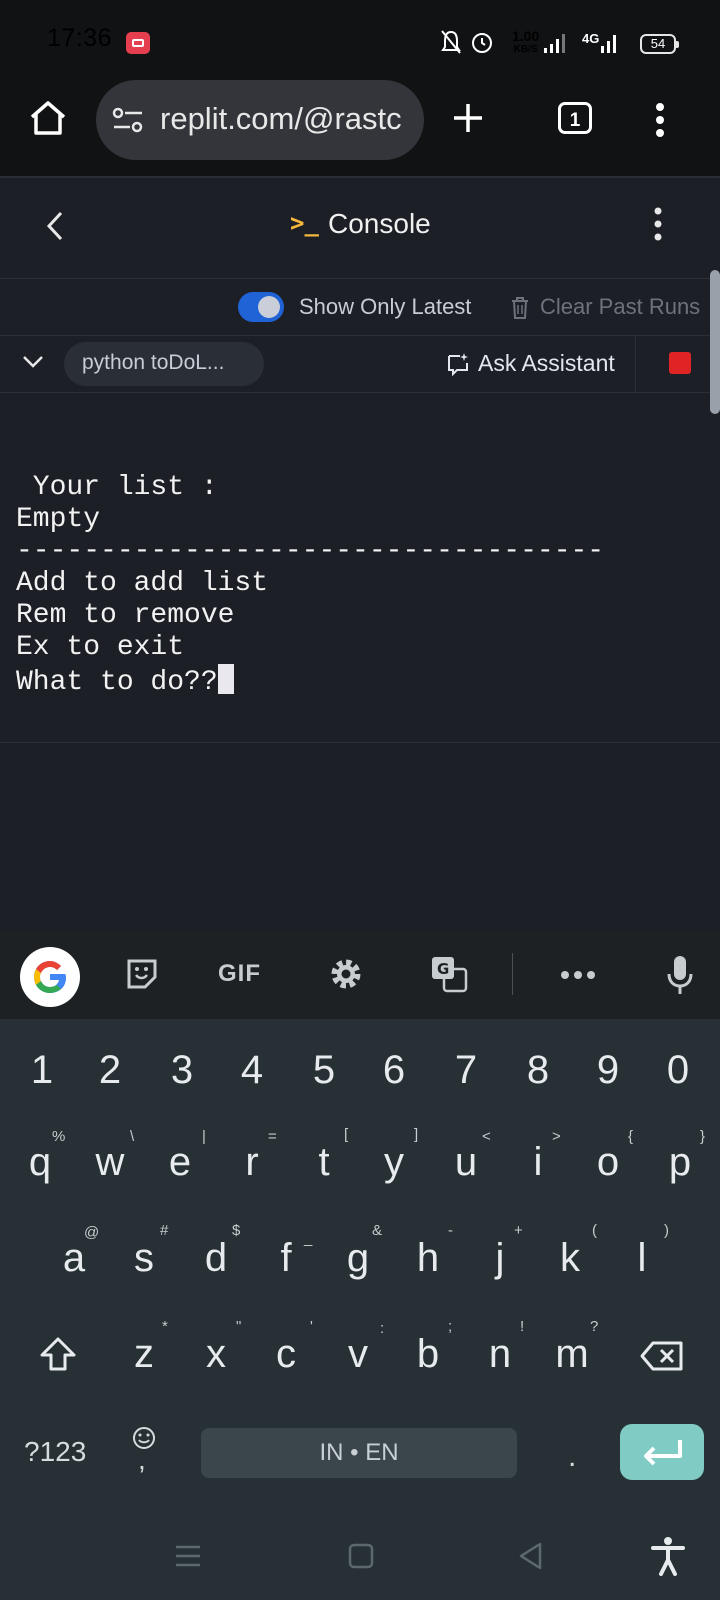  What do you see at coordinates (500, 1354) in the screenshot?
I see `key-n: n` at bounding box center [500, 1354].